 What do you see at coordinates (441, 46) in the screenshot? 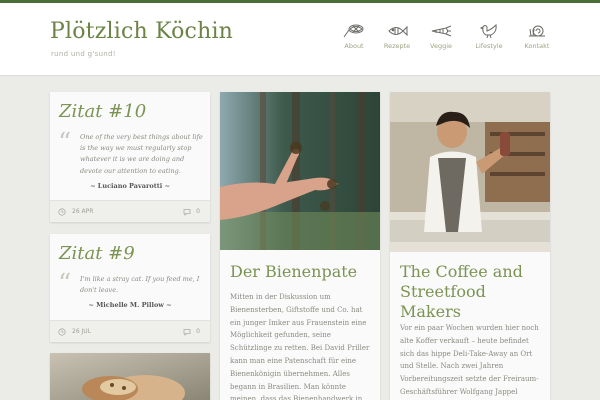
I see `nav-label: Veggie` at bounding box center [441, 46].